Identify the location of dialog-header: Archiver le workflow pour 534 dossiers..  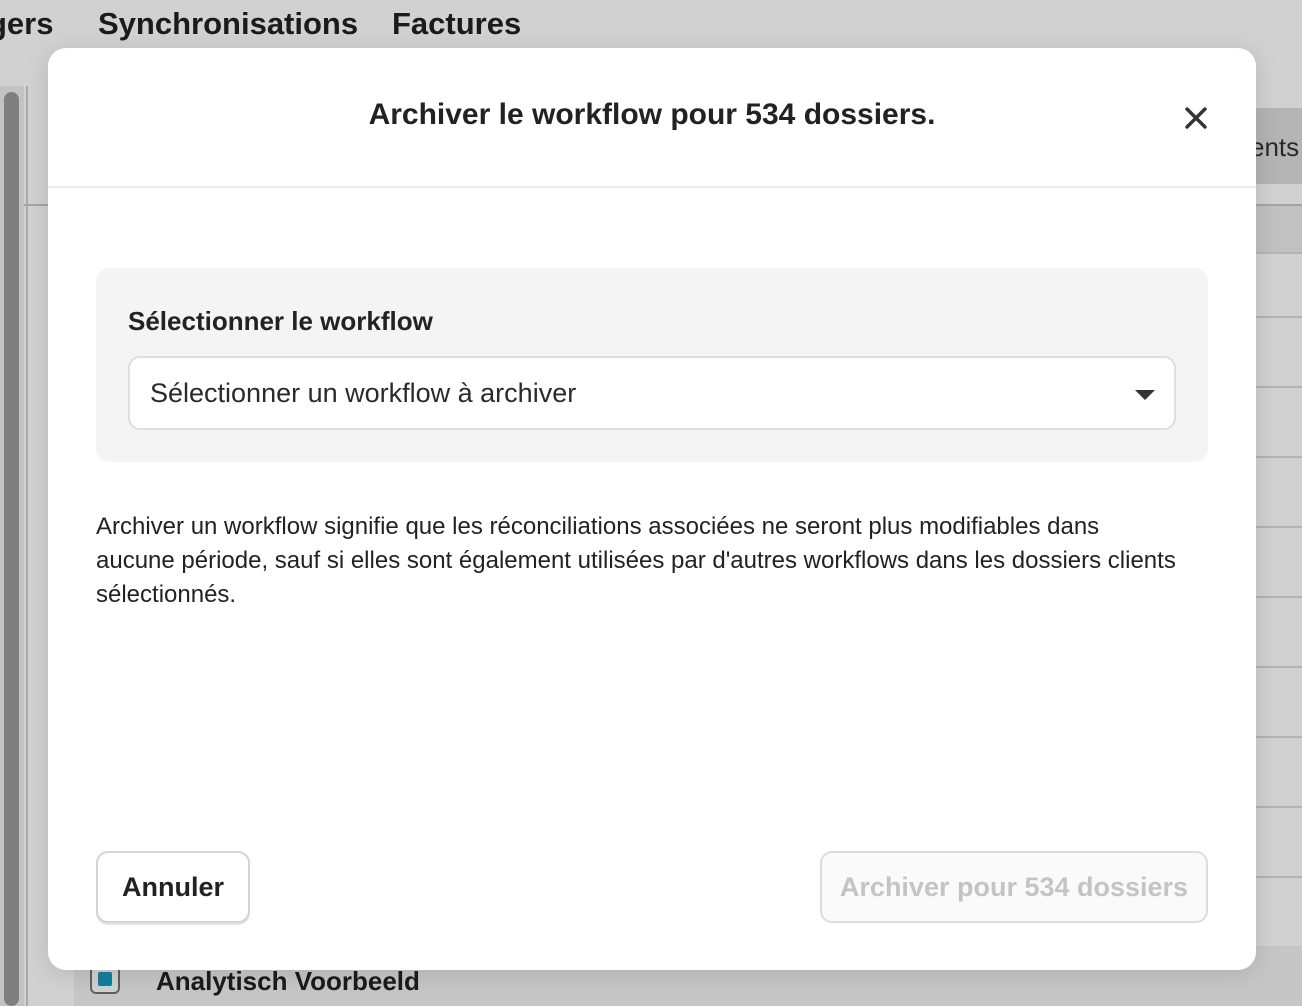
(652, 118).